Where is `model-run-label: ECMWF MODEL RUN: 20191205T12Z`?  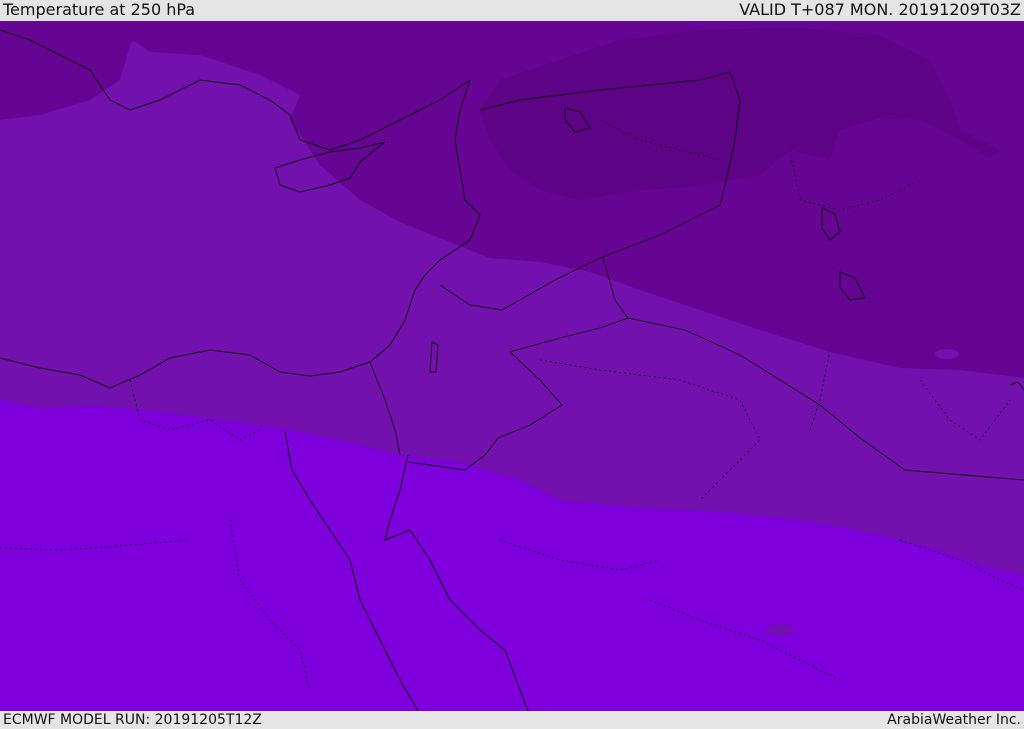
model-run-label: ECMWF MODEL RUN: 20191205T12Z is located at coordinates (132, 720).